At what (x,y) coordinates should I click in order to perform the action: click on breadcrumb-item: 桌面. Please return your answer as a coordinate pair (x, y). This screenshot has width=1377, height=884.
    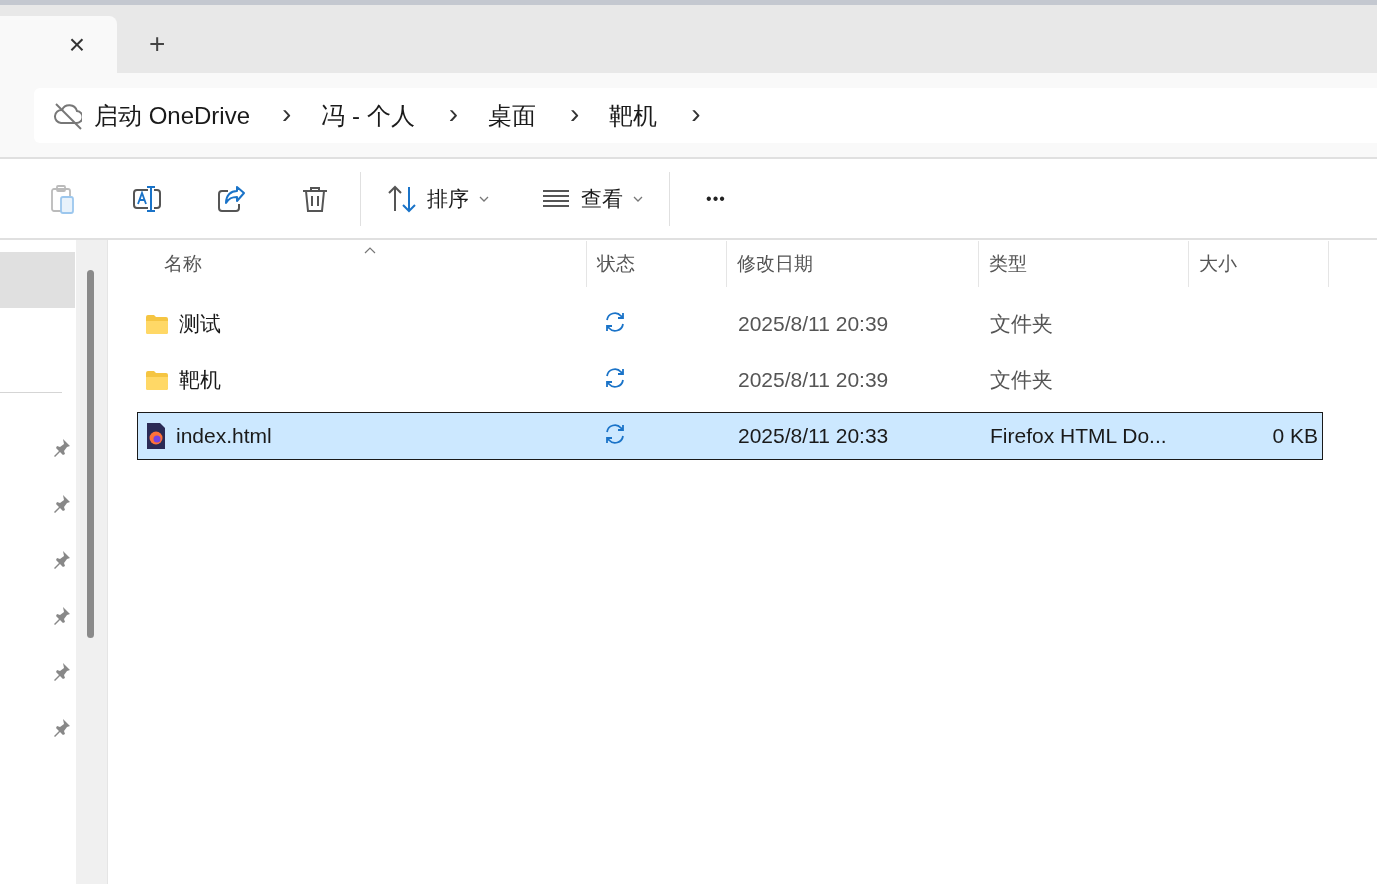
    Looking at the image, I should click on (512, 115).